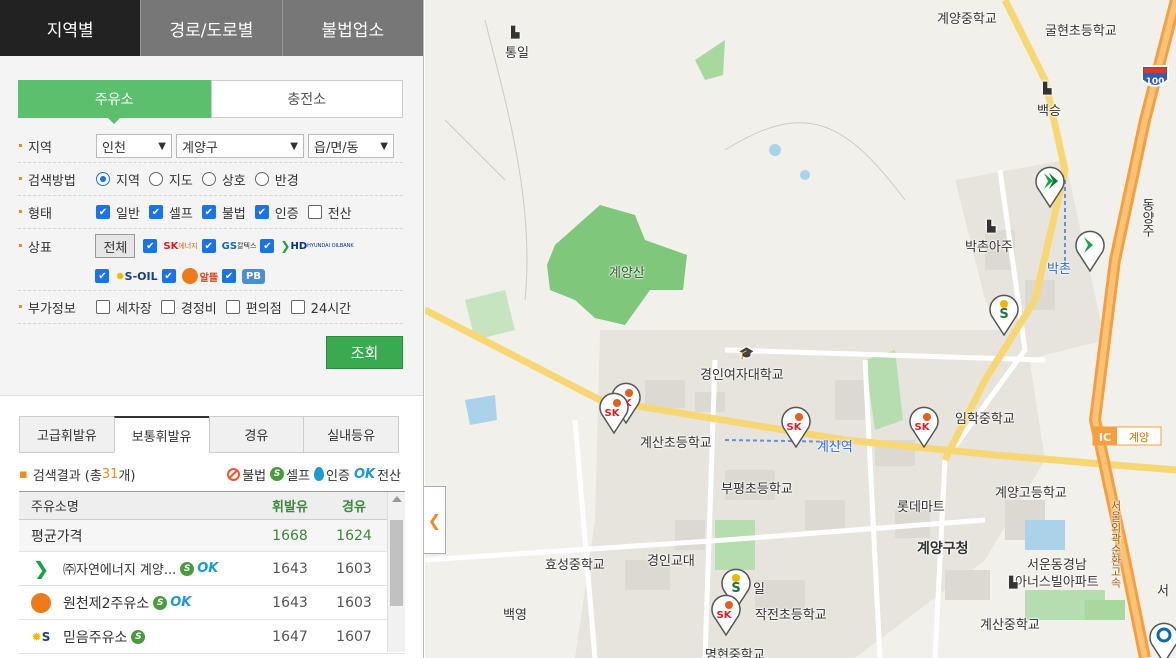  I want to click on tab-illegal: 불법업소, so click(352, 28).